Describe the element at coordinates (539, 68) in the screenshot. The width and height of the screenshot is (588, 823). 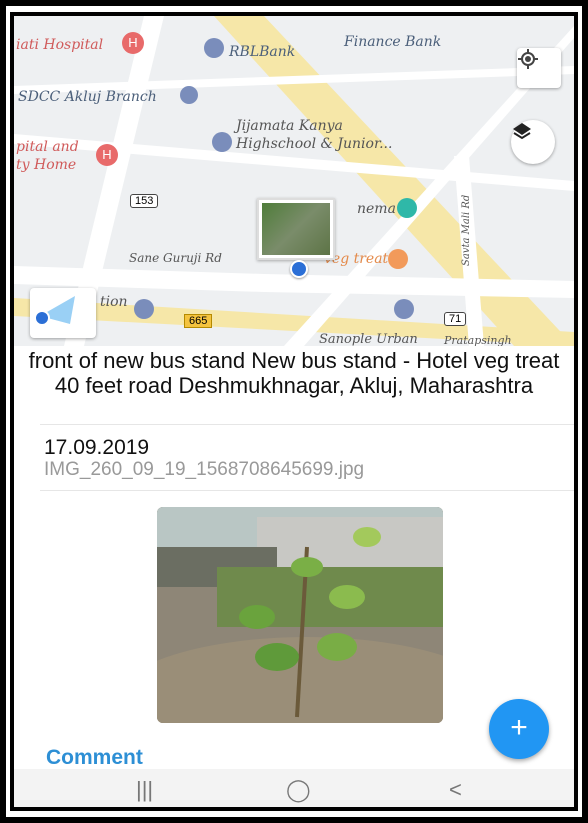
I see `my-location-button` at that location.